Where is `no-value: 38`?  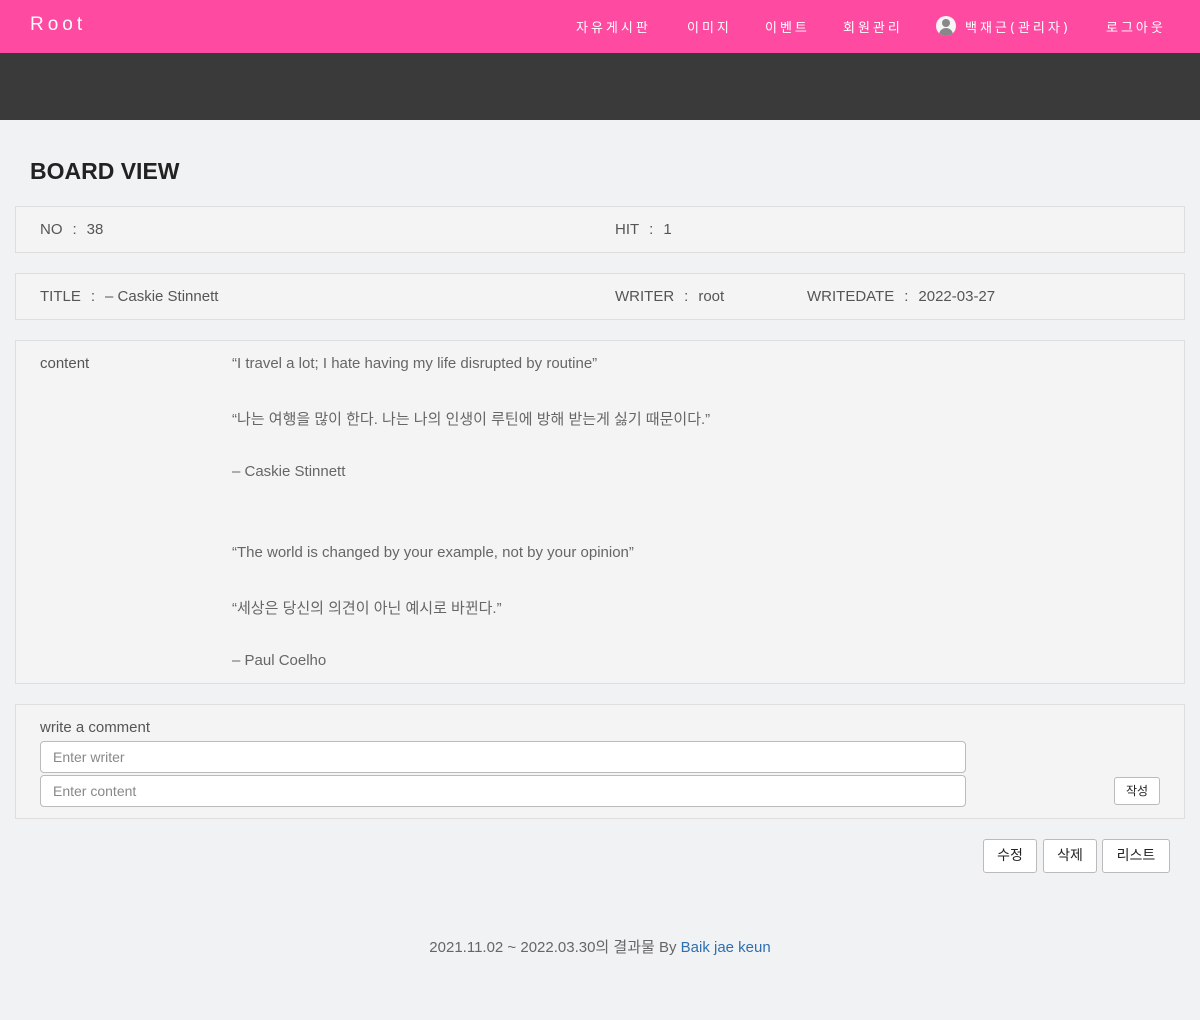
no-value: 38 is located at coordinates (95, 229).